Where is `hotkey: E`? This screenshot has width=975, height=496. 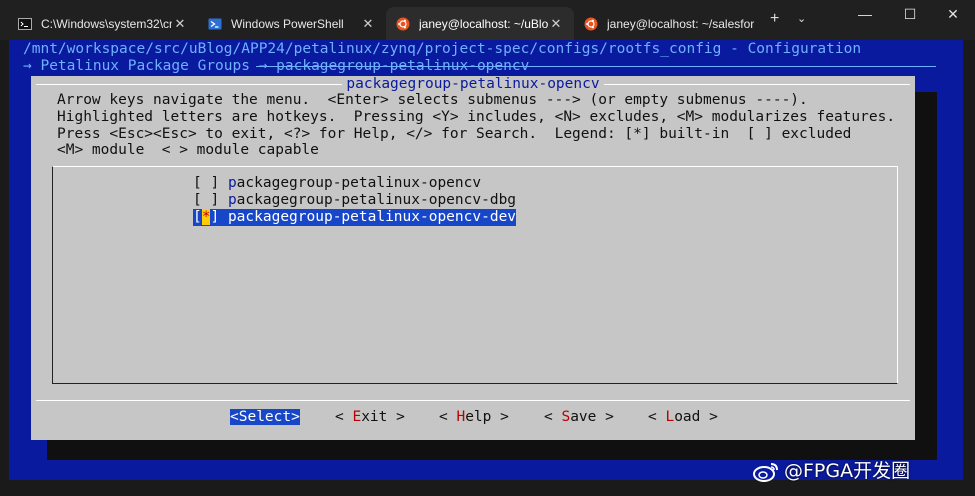
hotkey: E is located at coordinates (357, 417).